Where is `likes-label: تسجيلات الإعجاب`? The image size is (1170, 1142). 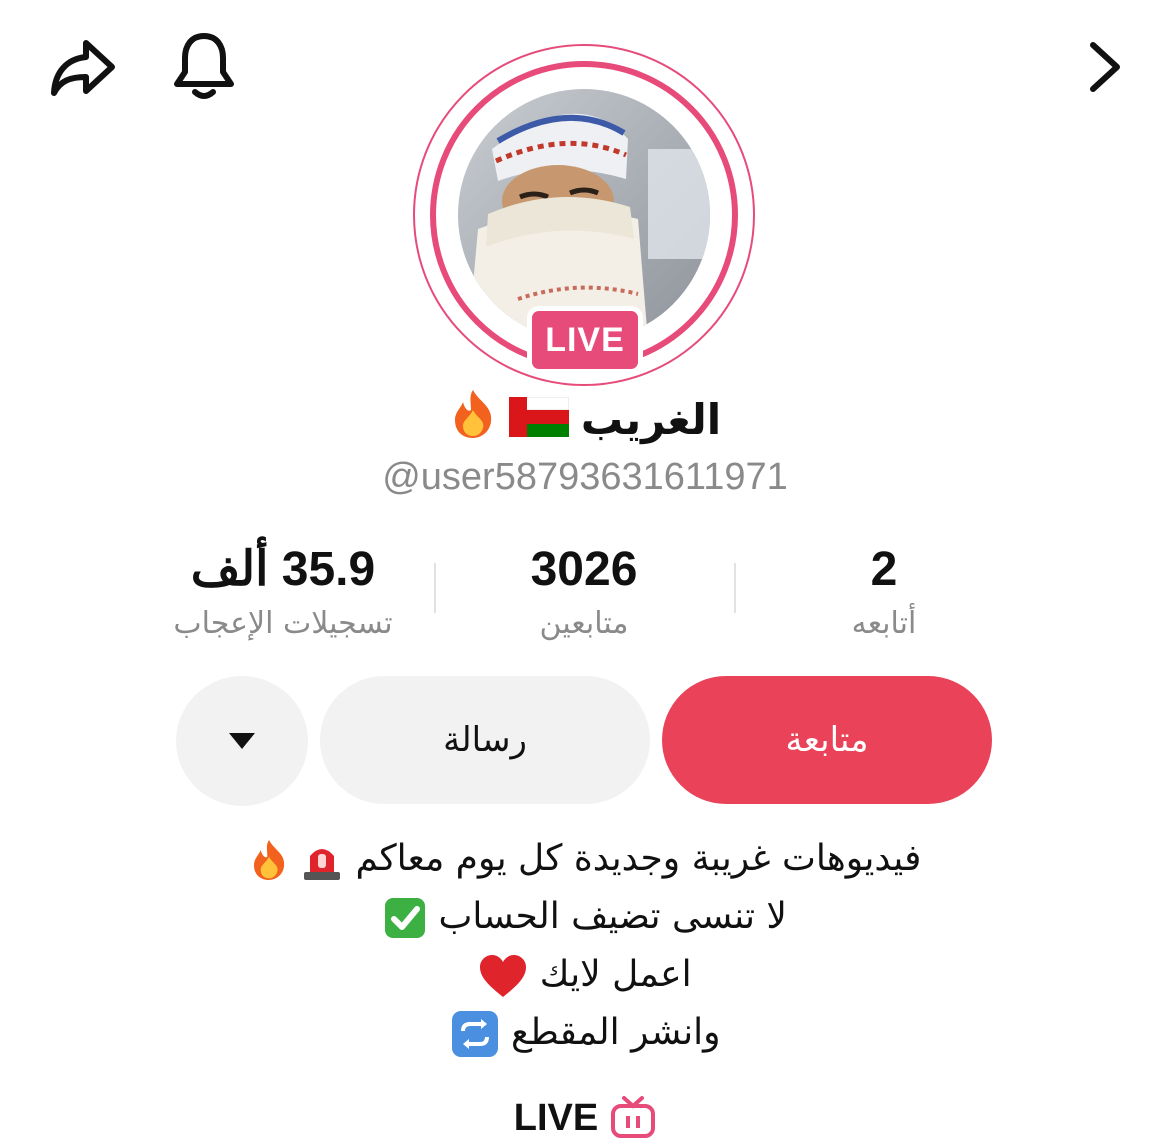
likes-label: تسجيلات الإعجاب is located at coordinates (283, 623).